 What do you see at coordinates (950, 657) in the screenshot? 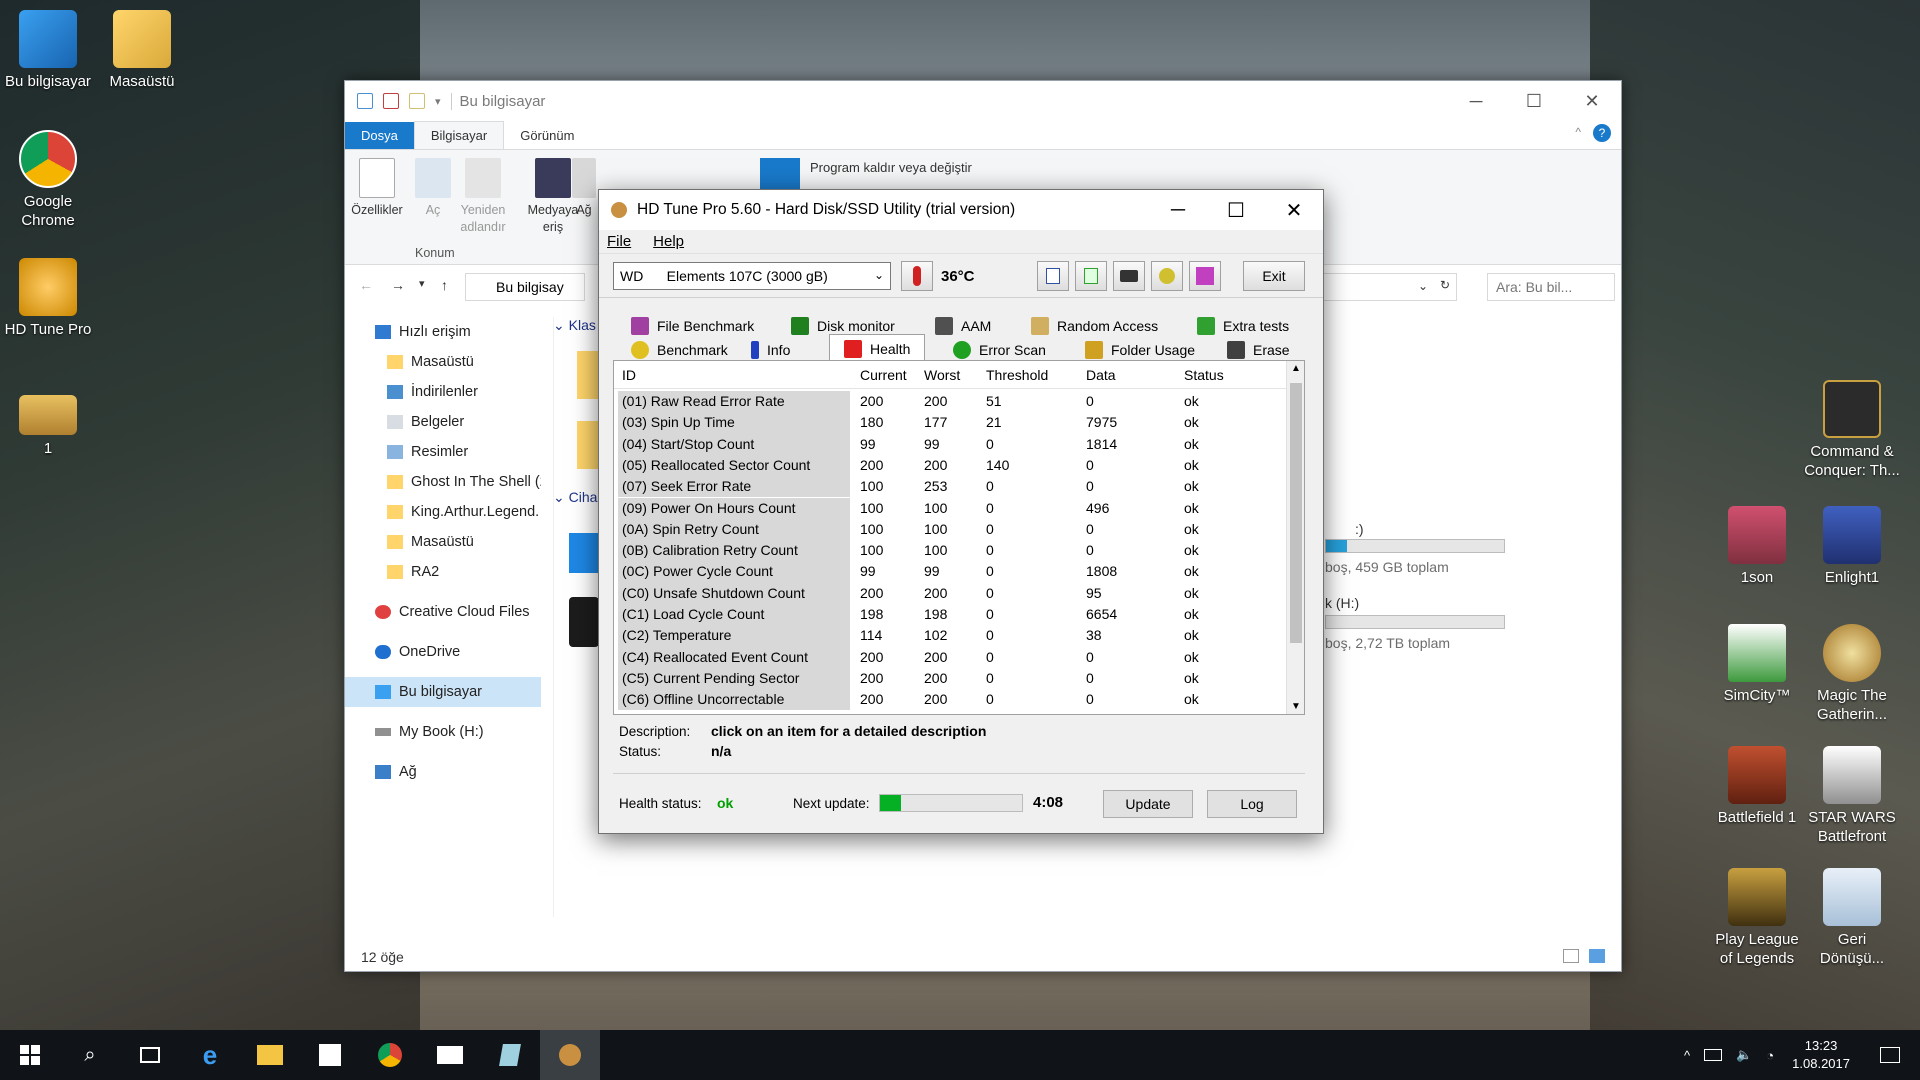
I see `table-row: (C4) Reallocated Event Count 200 200 0 0 ok` at bounding box center [950, 657].